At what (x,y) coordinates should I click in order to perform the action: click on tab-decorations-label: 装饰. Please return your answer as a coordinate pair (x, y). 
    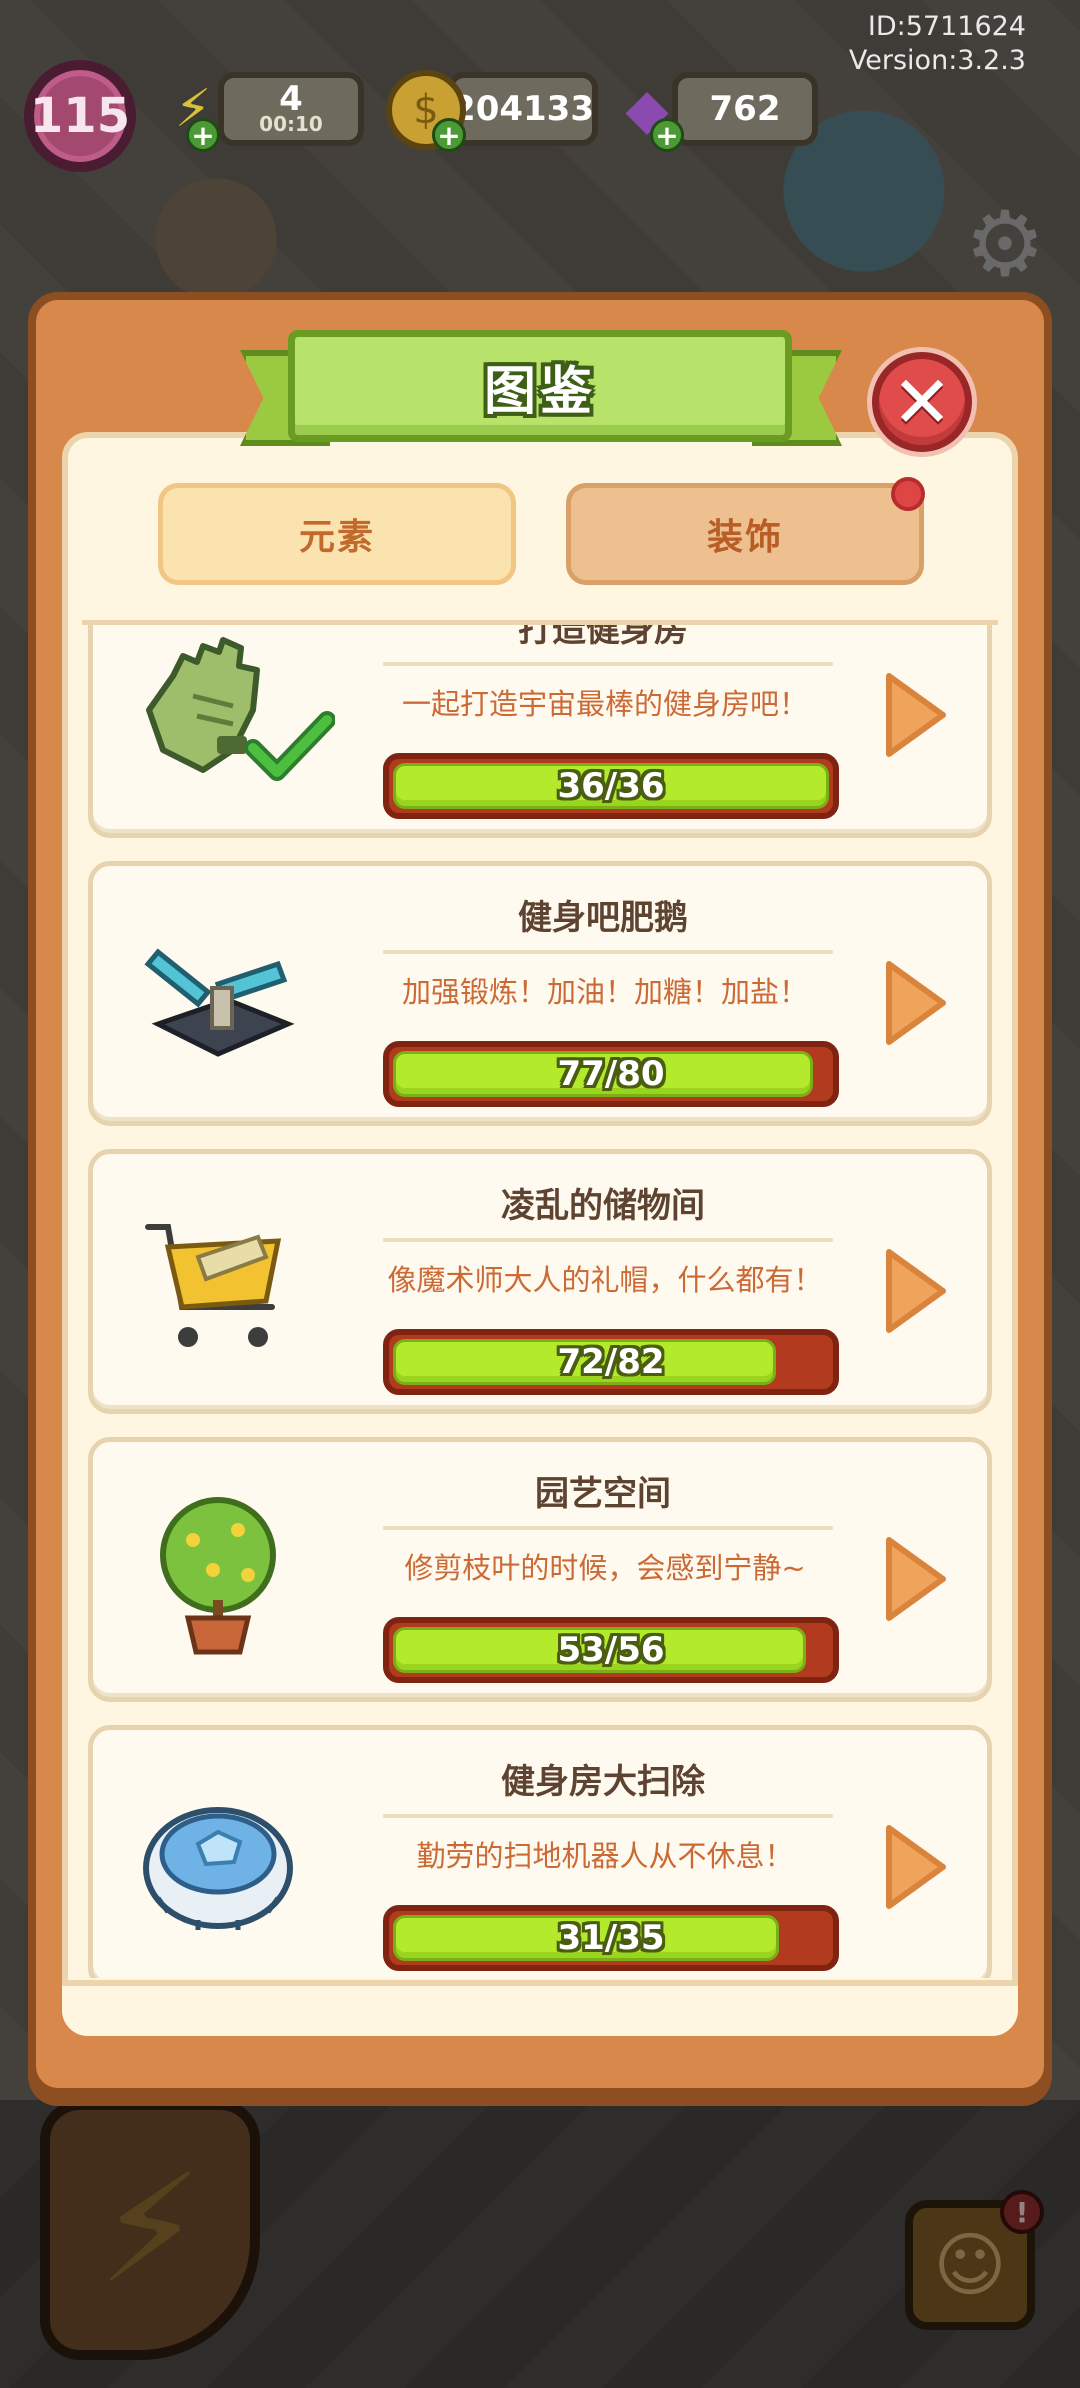
    Looking at the image, I should click on (744, 537).